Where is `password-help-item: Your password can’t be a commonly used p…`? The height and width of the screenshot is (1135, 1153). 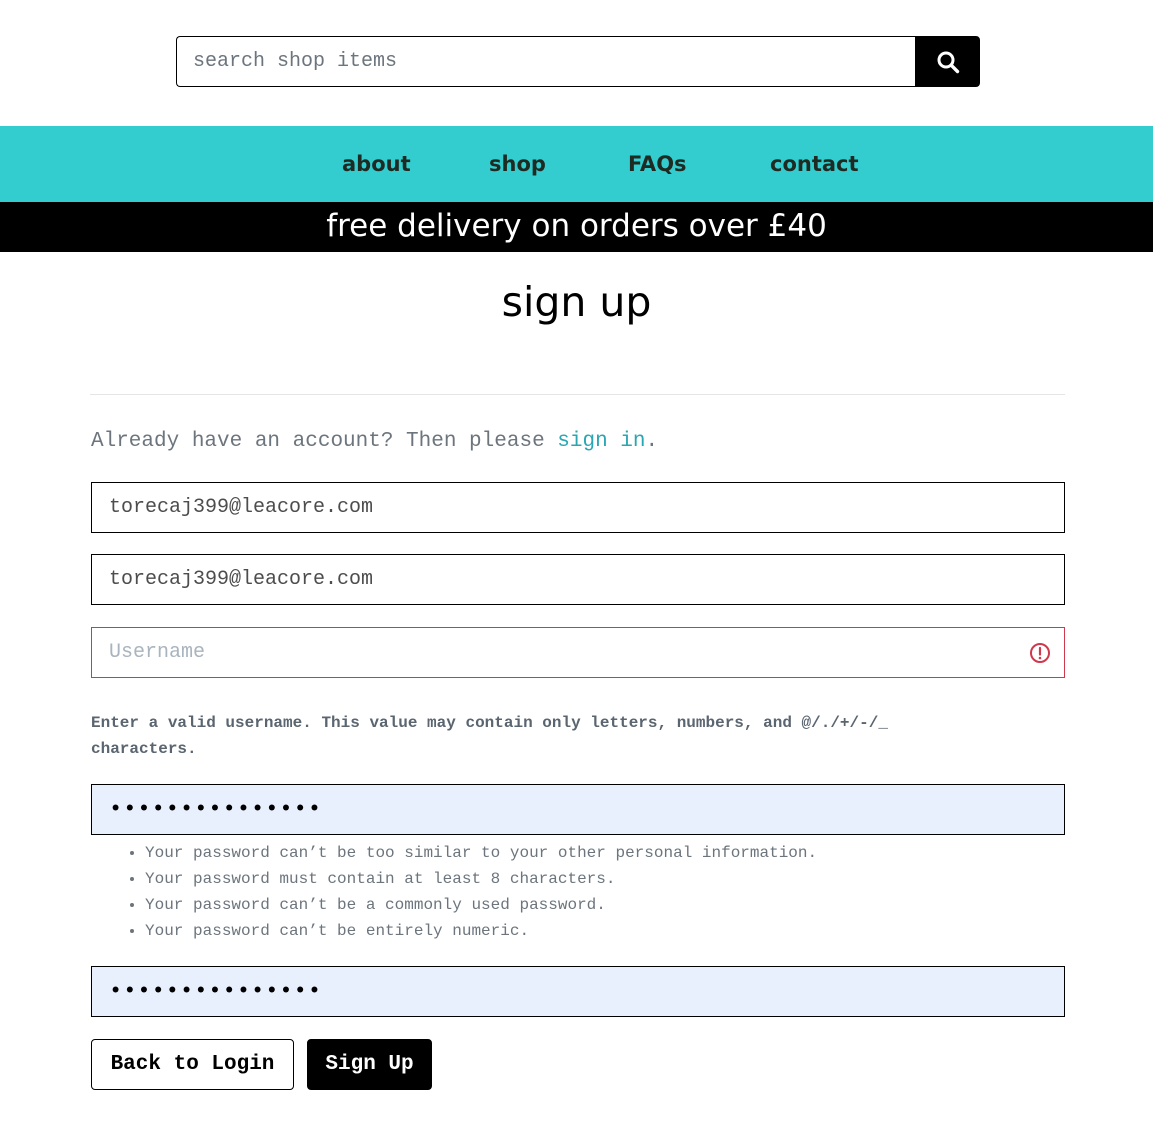
password-help-item: Your password can’t be a commonly used p… is located at coordinates (481, 905).